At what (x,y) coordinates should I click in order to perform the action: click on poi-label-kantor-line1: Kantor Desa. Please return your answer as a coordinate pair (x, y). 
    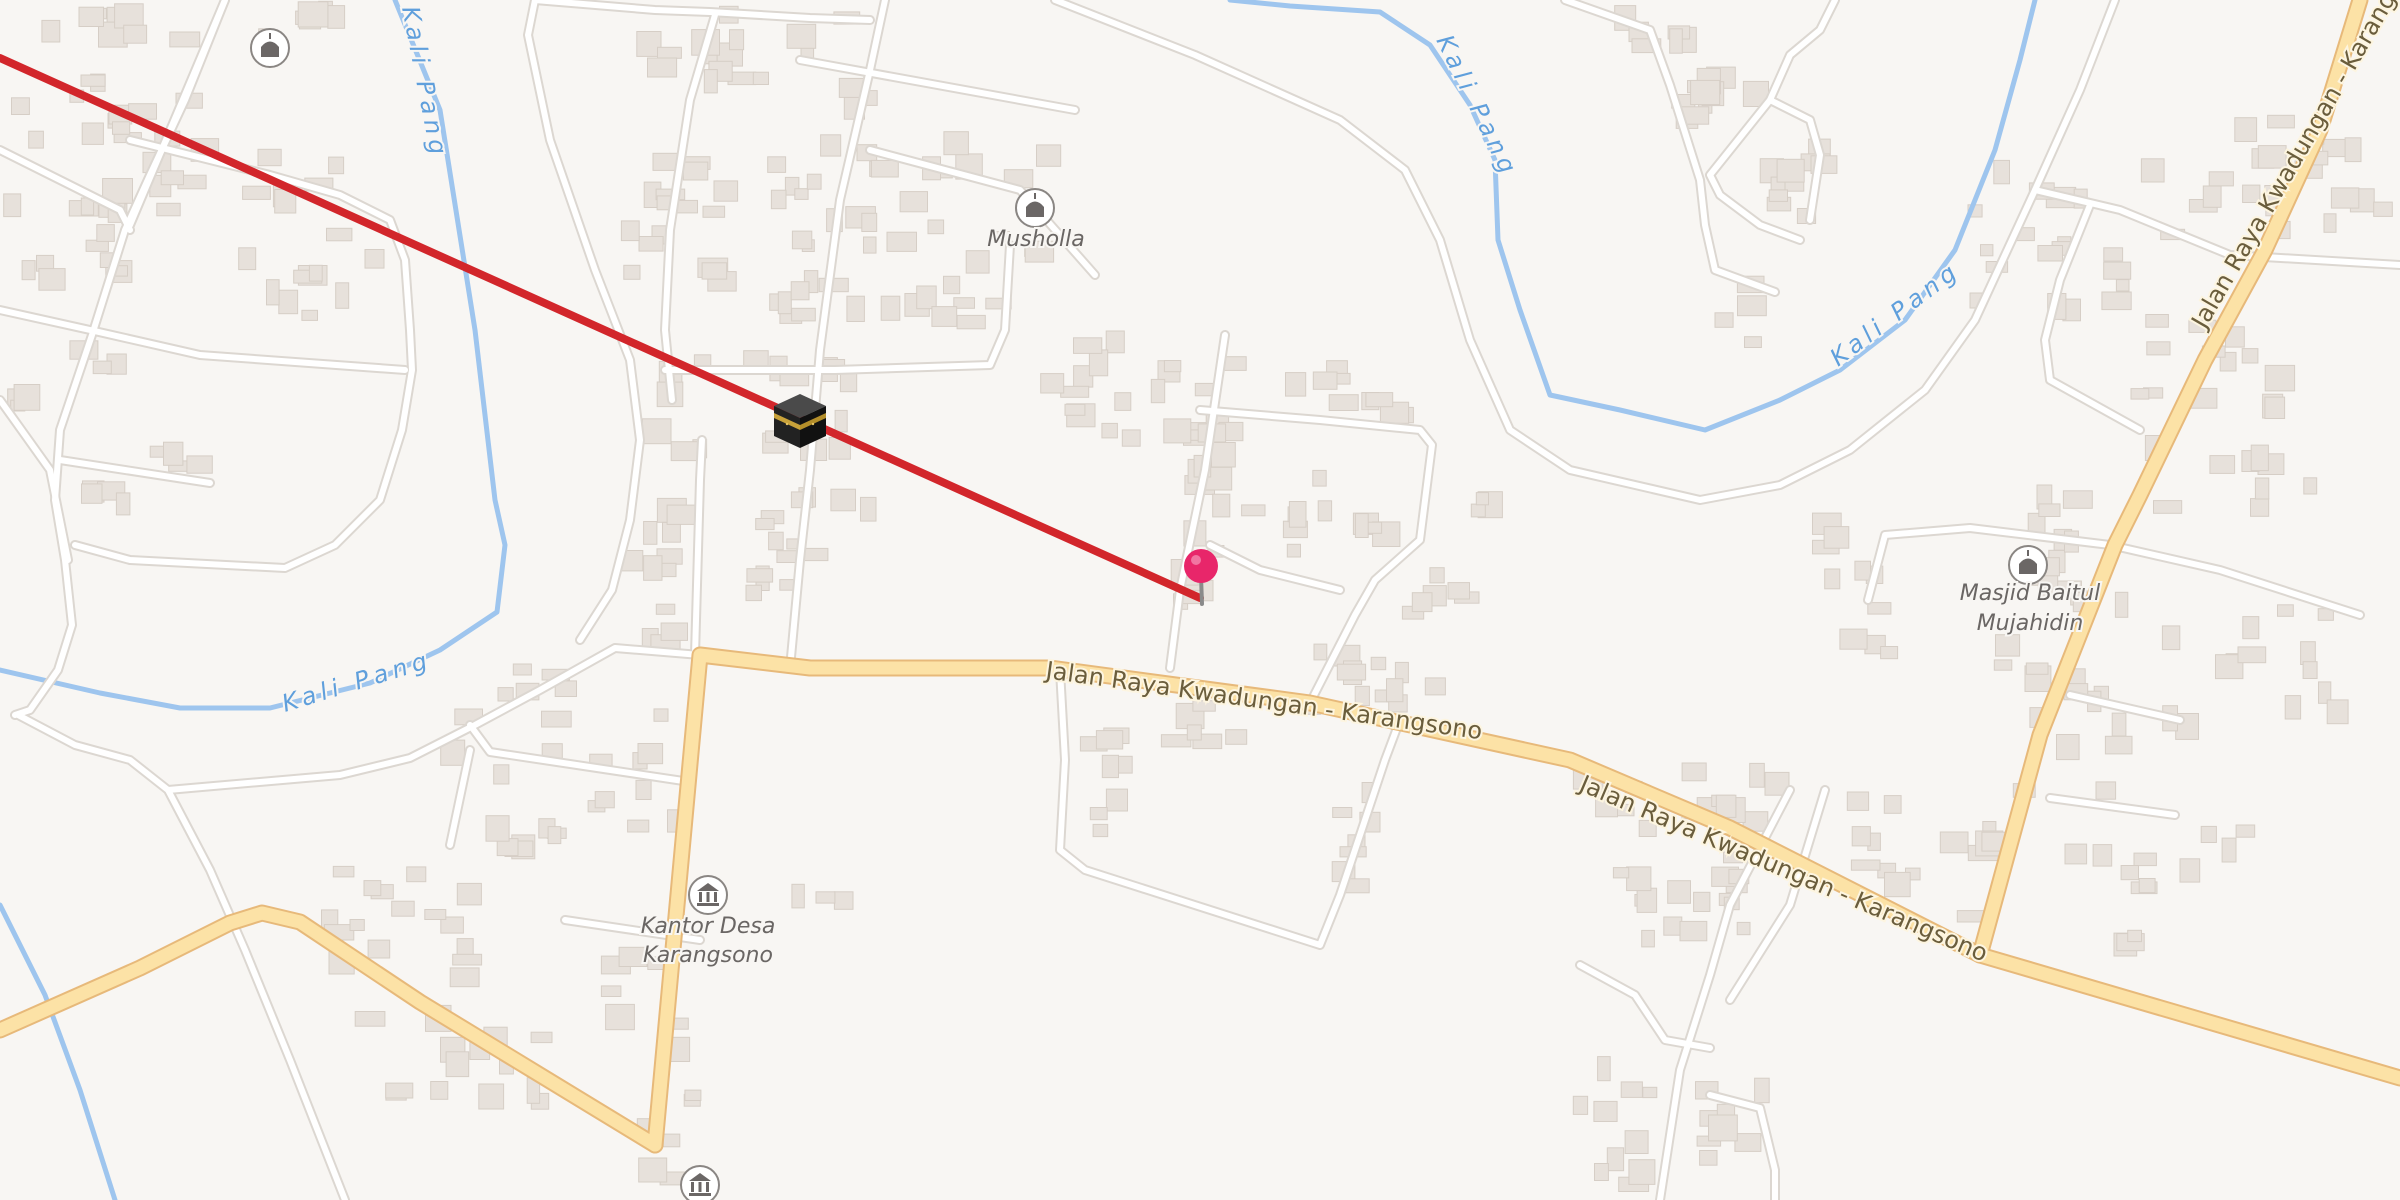
    Looking at the image, I should click on (708, 926).